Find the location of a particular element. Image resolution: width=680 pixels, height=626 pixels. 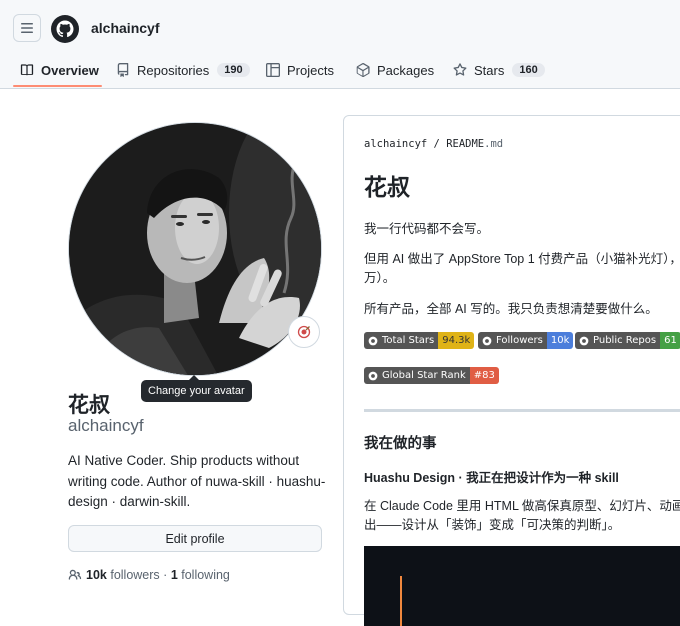

tab-packages-label: Packages is located at coordinates (406, 70).